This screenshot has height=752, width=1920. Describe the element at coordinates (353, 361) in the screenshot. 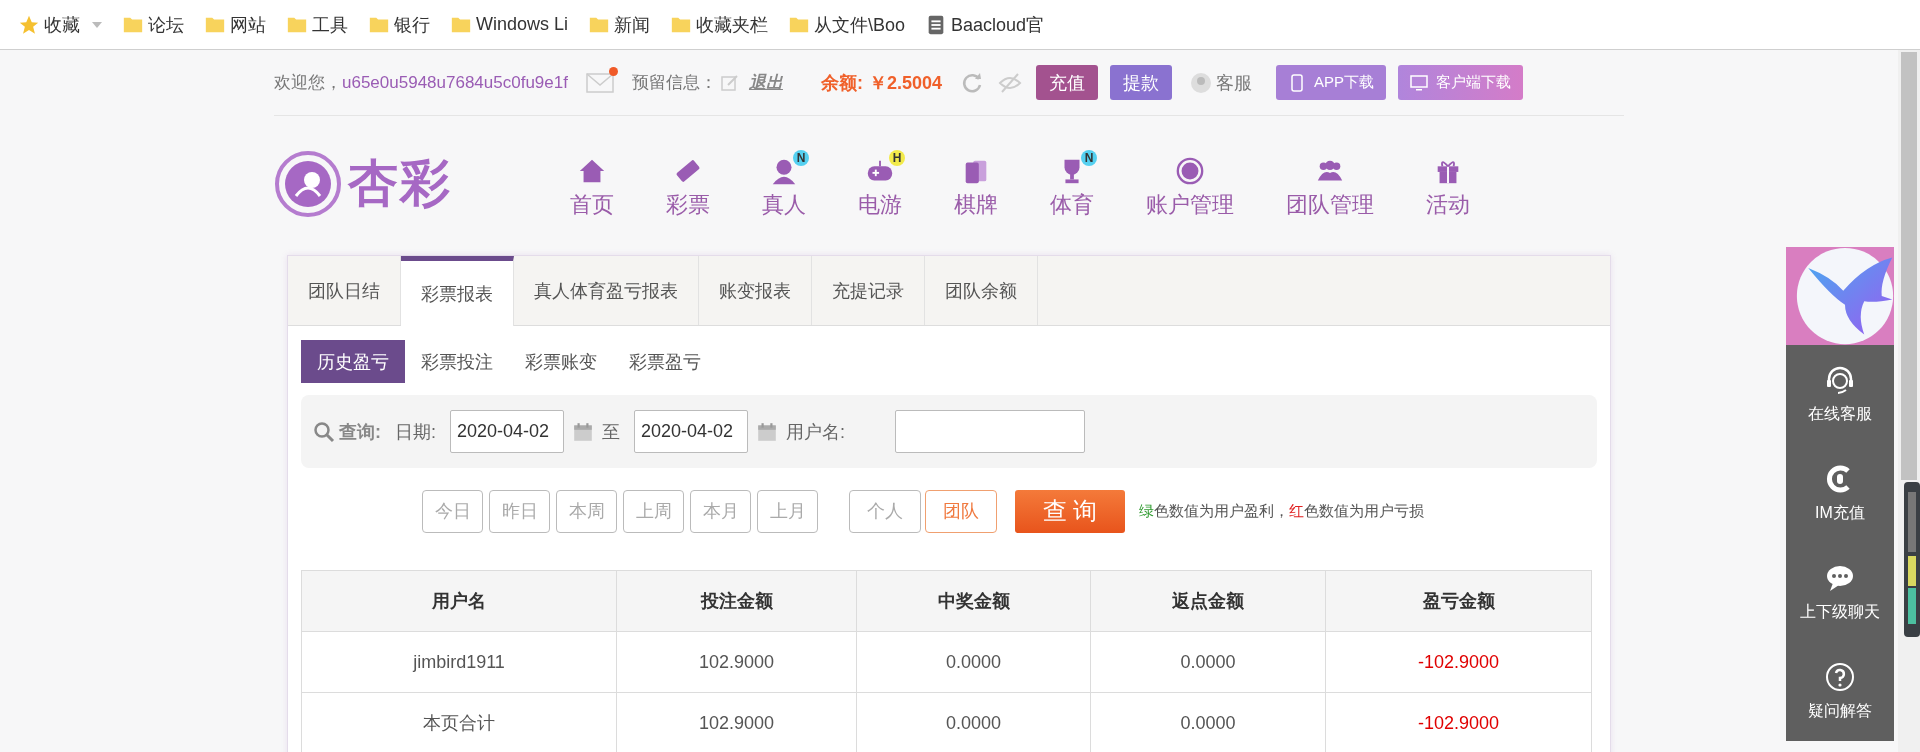

I see `sub-tab: 历史盈亏` at that location.